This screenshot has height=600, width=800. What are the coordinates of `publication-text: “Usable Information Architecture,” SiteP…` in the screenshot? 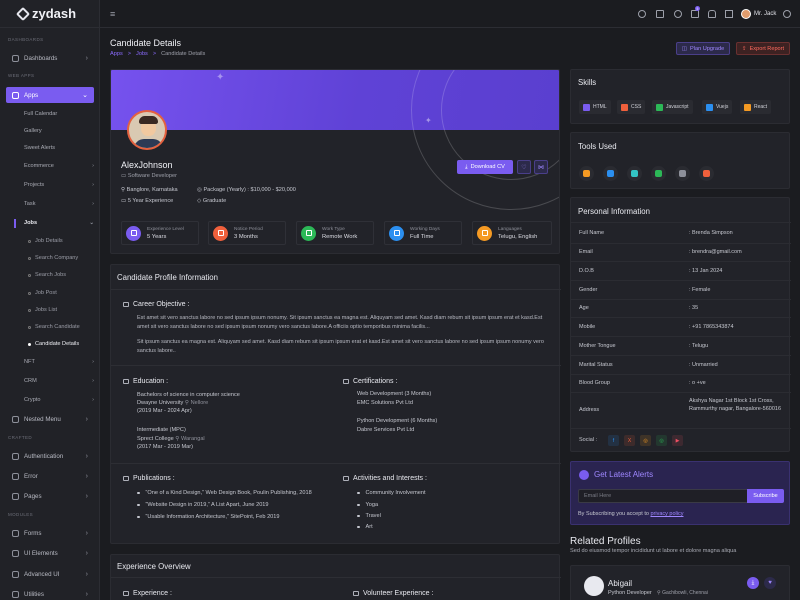 It's located at (212, 517).